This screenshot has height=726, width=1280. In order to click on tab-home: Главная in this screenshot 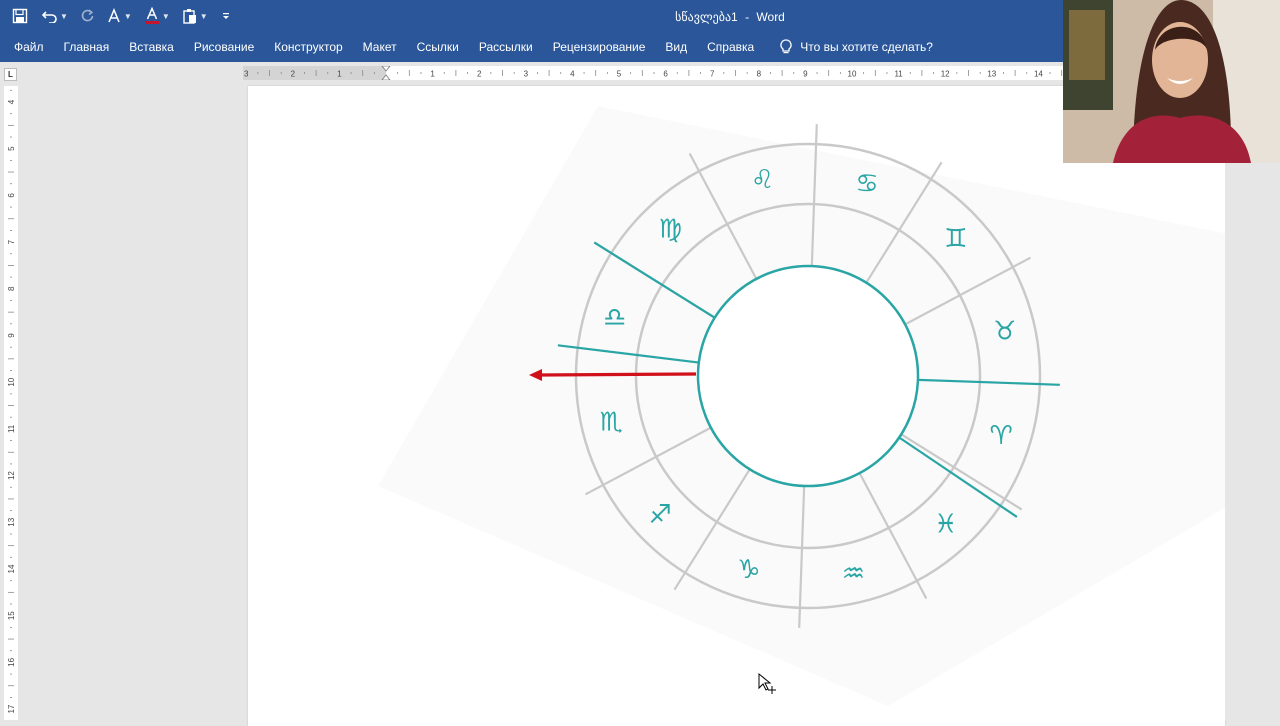, I will do `click(87, 47)`.